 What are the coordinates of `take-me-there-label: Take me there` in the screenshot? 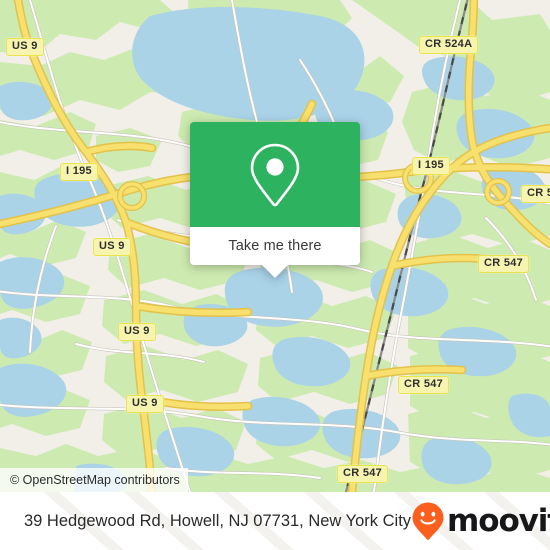 It's located at (275, 246).